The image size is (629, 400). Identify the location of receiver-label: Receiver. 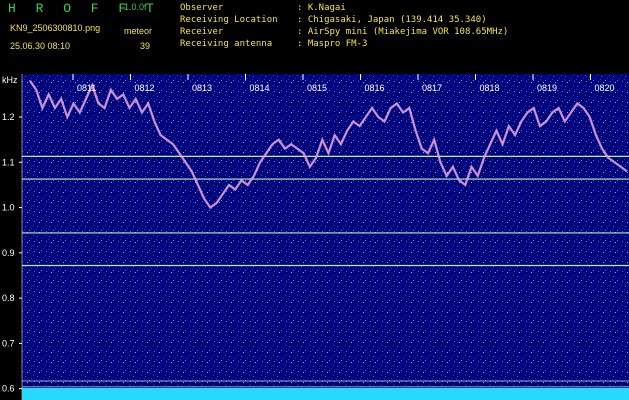
(202, 32).